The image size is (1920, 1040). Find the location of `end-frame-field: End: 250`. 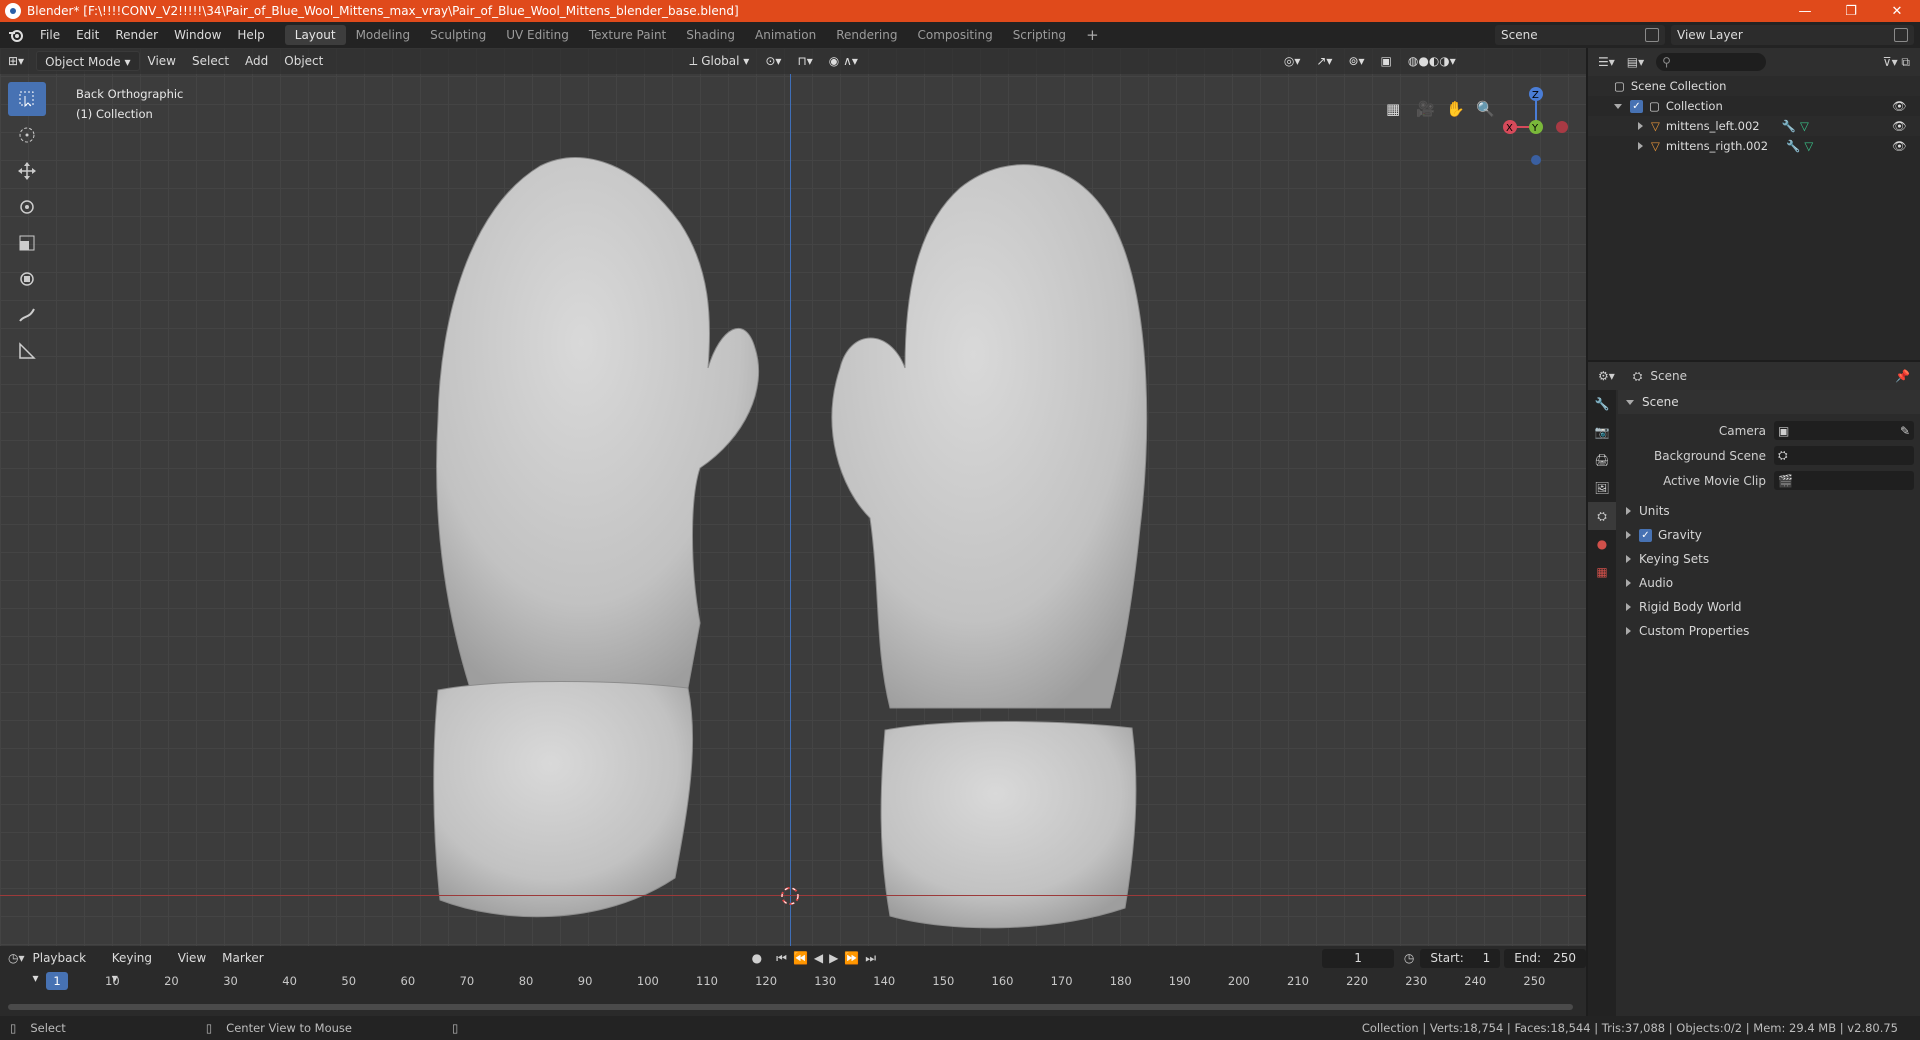

end-frame-field: End: 250 is located at coordinates (1545, 958).